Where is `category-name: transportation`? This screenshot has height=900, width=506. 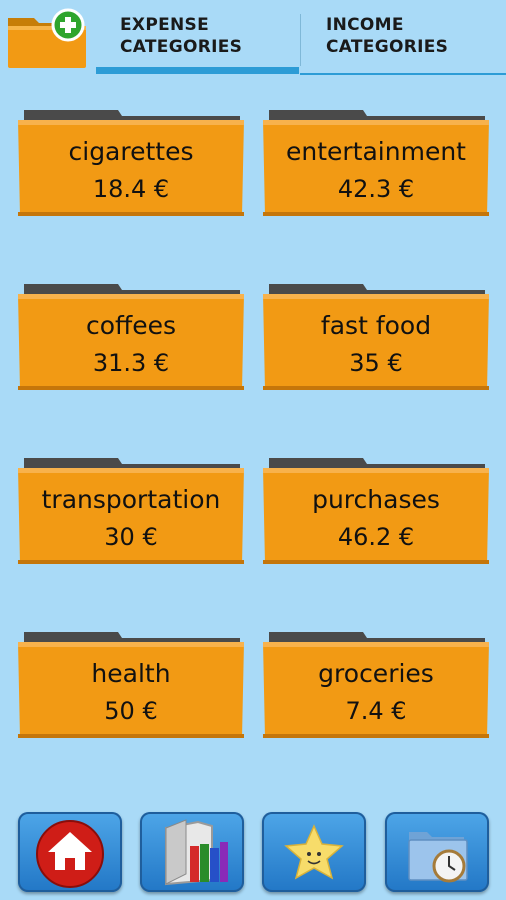
category-name: transportation is located at coordinates (131, 499).